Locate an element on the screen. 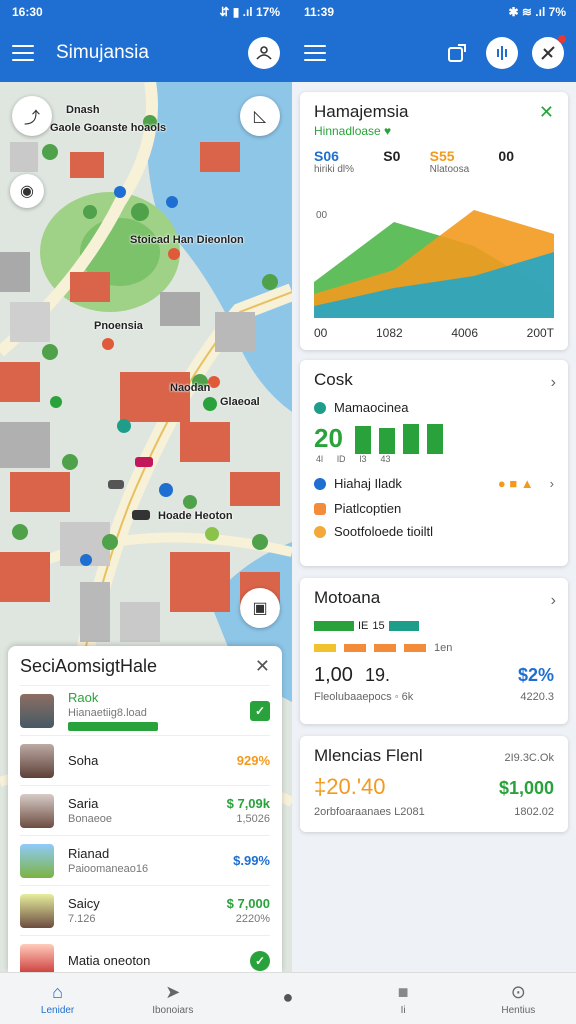  layers-icon: ▣ is located at coordinates (260, 608).